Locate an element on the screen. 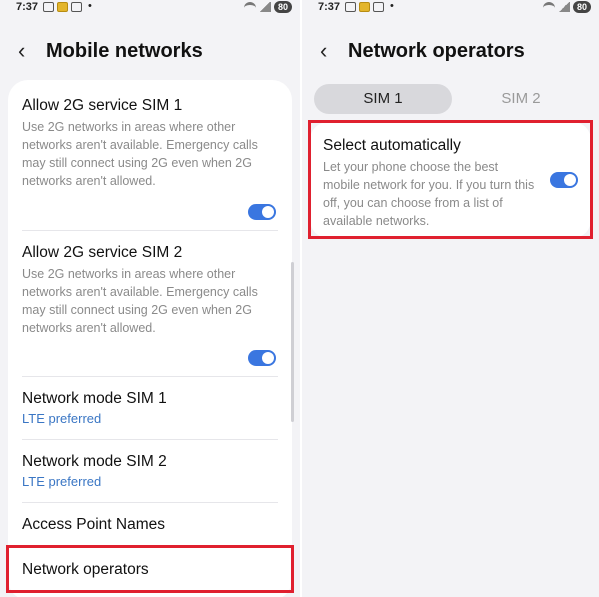 The width and height of the screenshot is (599, 597). sim-tabs: SIM 1 SIM 2 is located at coordinates (452, 99).